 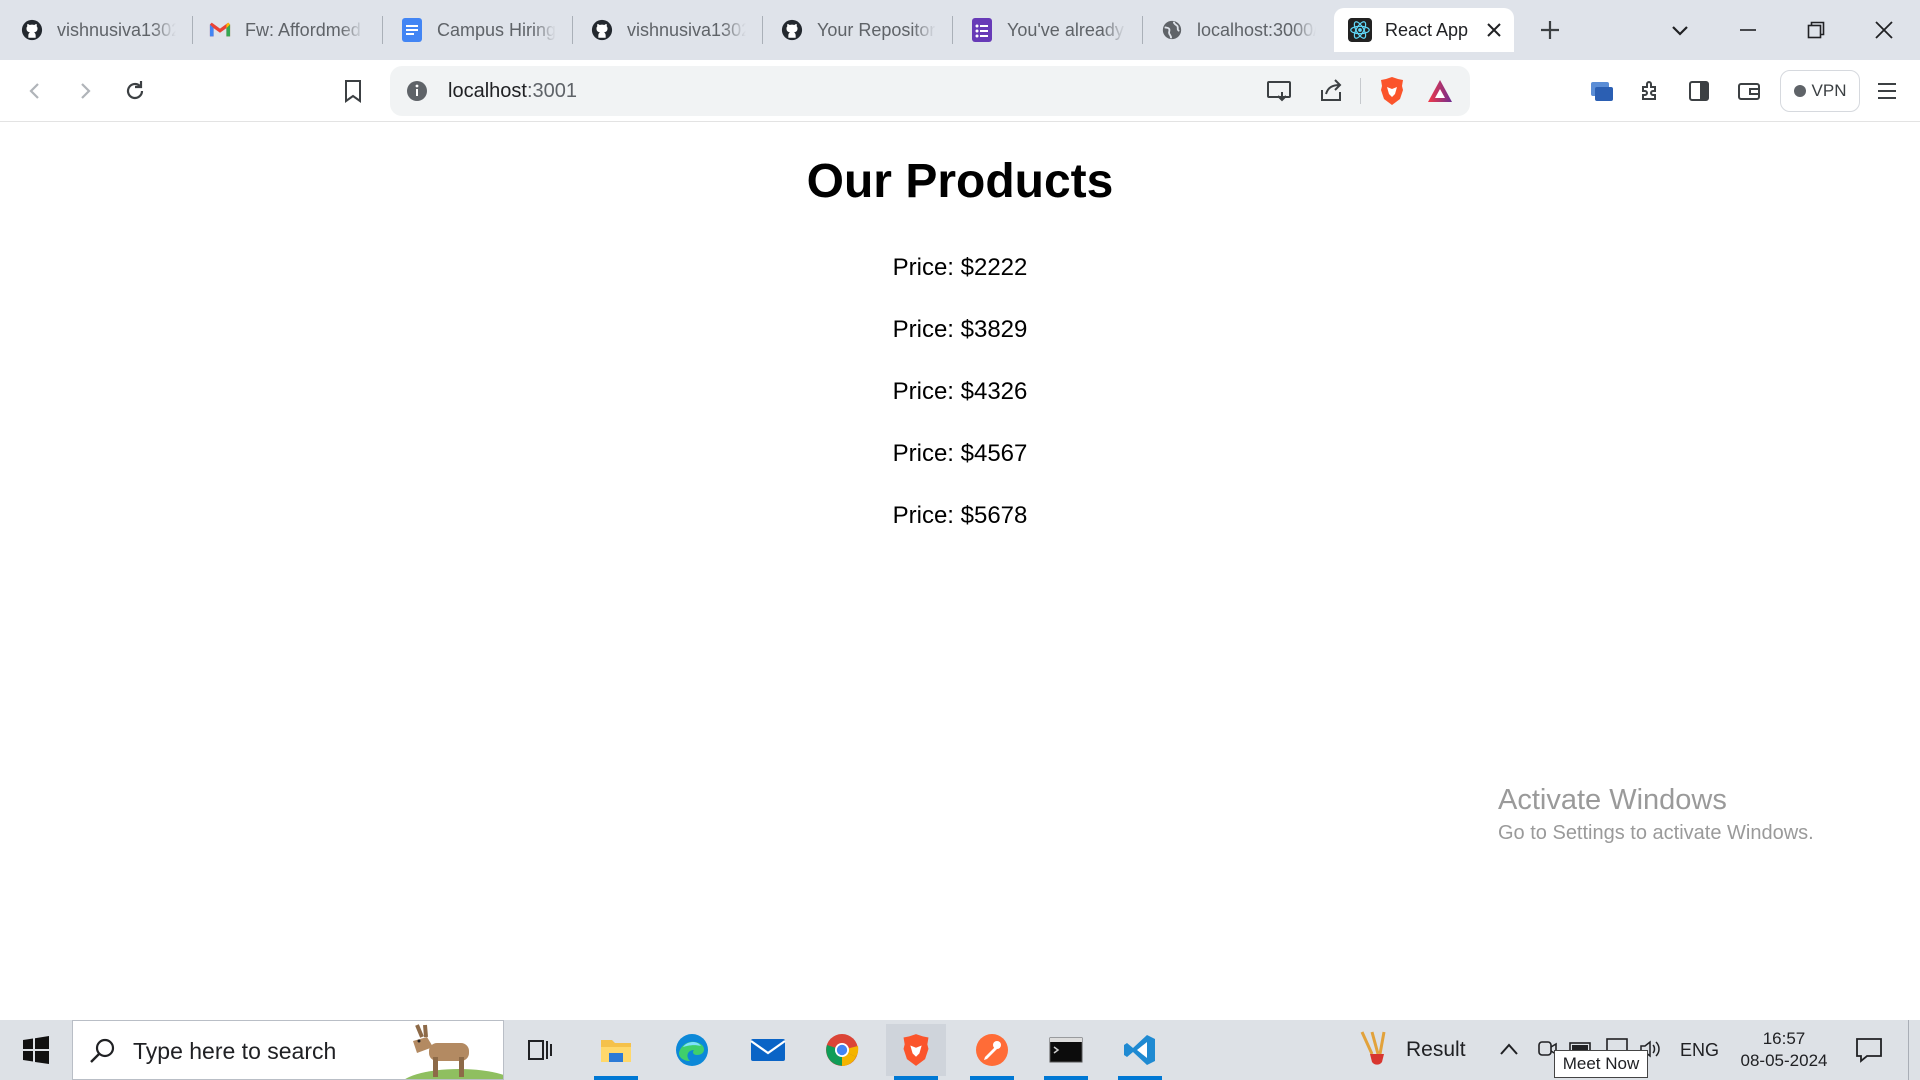 I want to click on tab-close-button, so click(x=1494, y=30).